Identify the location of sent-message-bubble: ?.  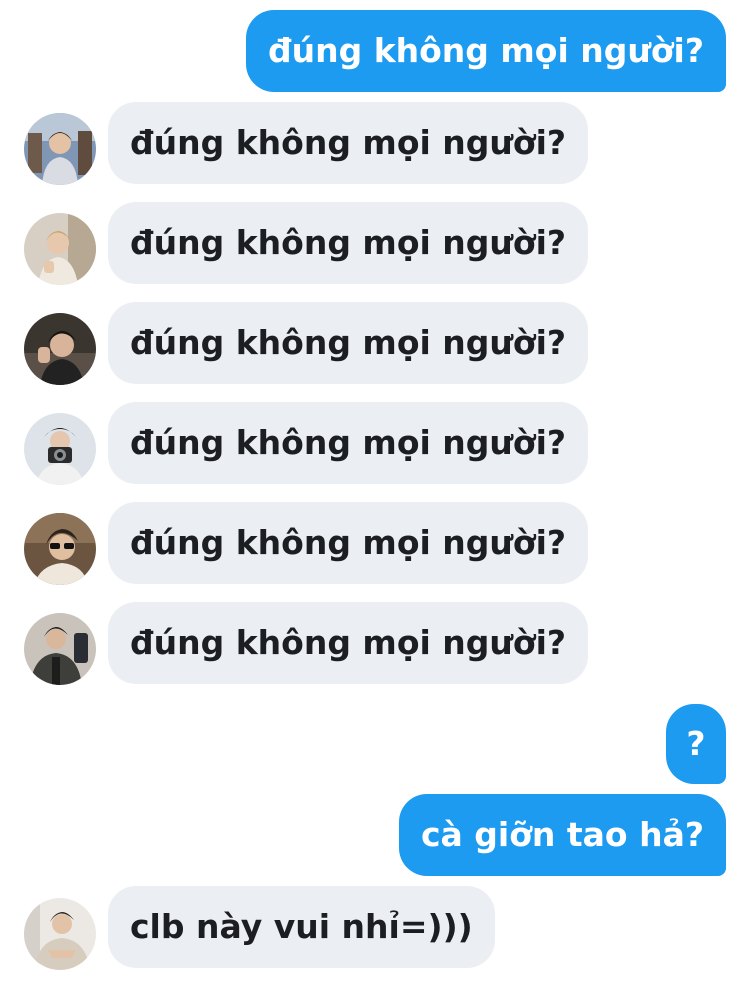
(696, 744).